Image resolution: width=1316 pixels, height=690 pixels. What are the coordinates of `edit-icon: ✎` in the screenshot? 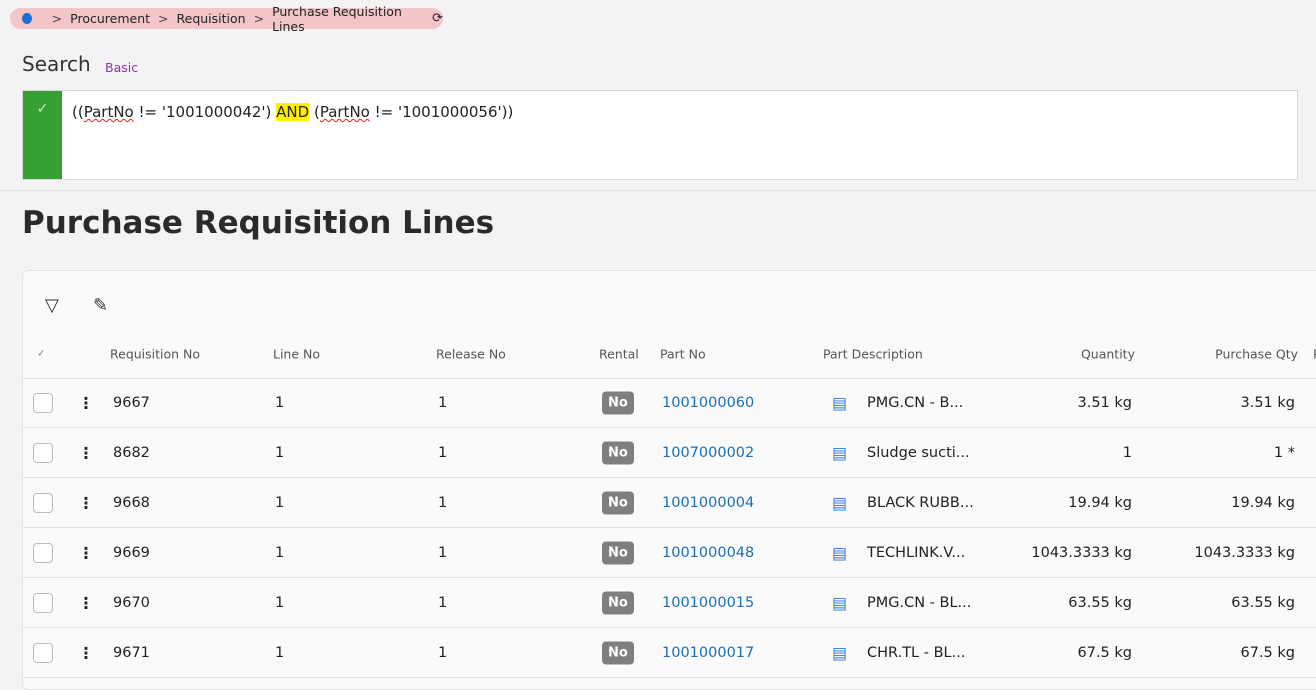 It's located at (100, 305).